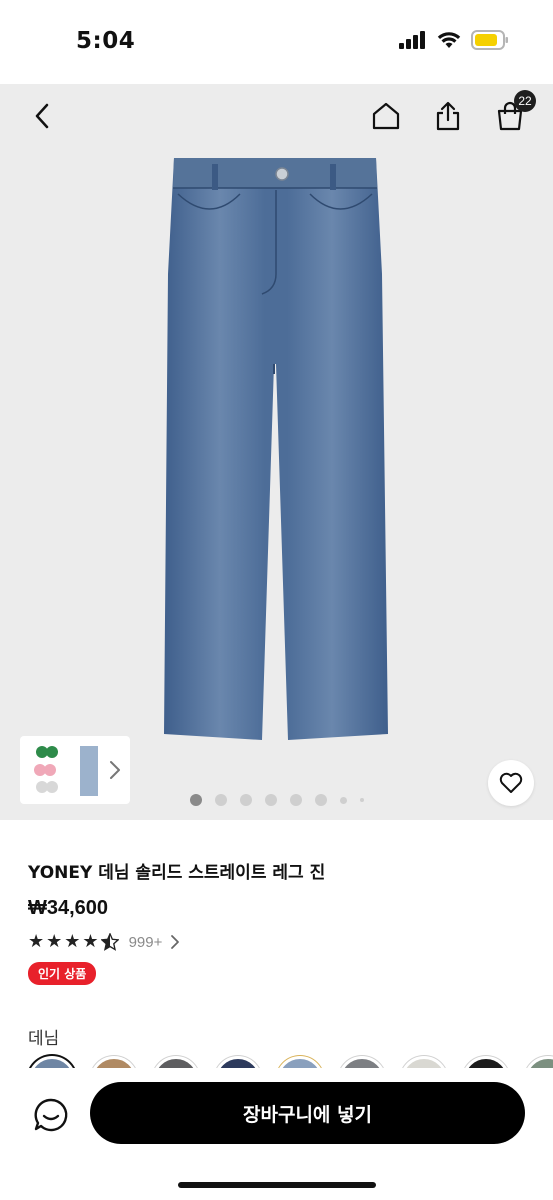  What do you see at coordinates (61, 770) in the screenshot?
I see `product-thumbnail-image` at bounding box center [61, 770].